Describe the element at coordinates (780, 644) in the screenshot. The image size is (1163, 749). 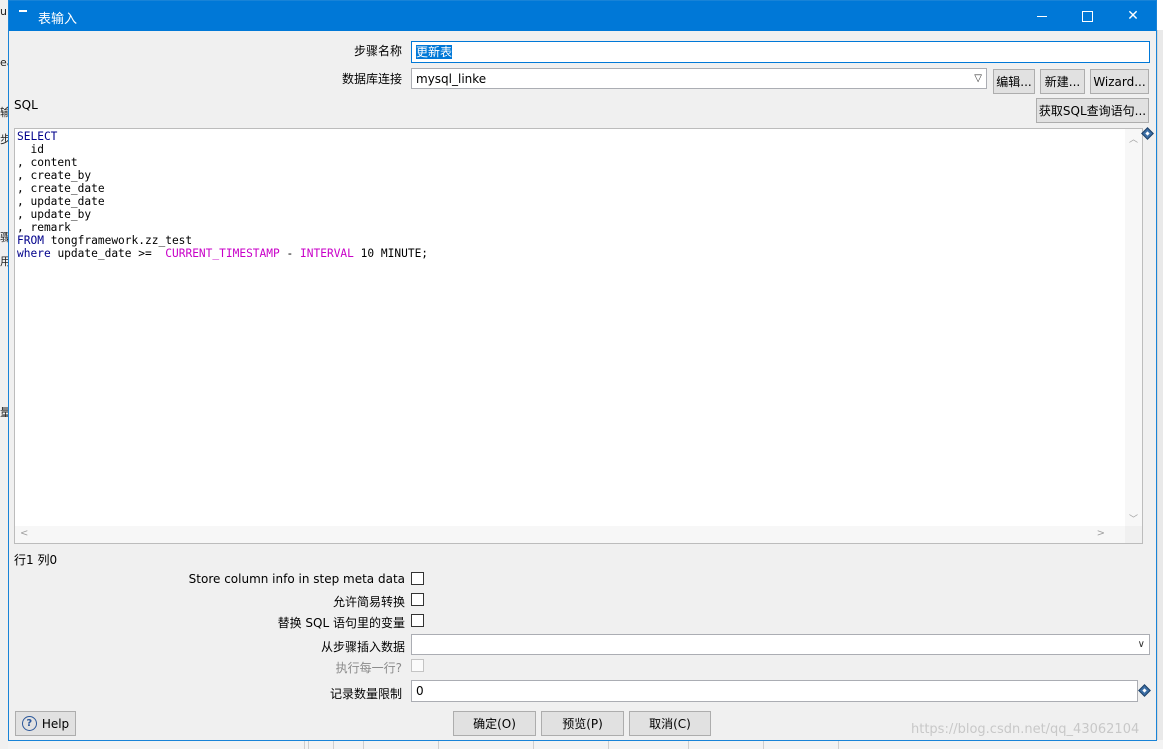
I see `insert-from-step-select: ∨` at that location.